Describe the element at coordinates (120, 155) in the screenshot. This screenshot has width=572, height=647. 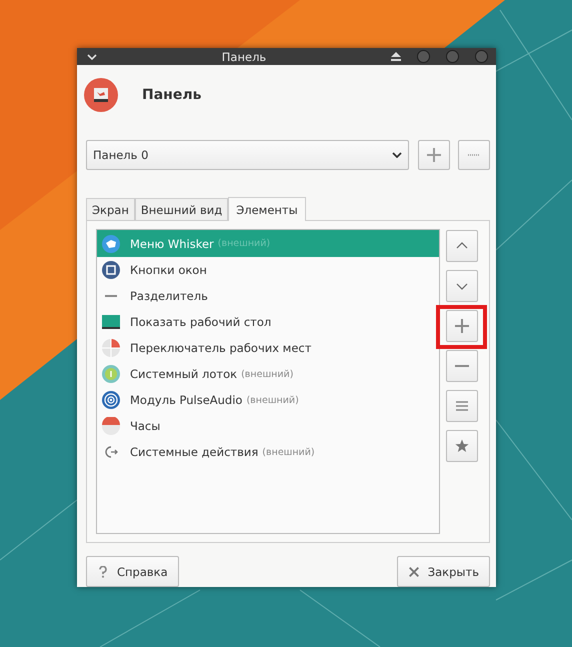
I see `dropdown-value: Панель 0` at that location.